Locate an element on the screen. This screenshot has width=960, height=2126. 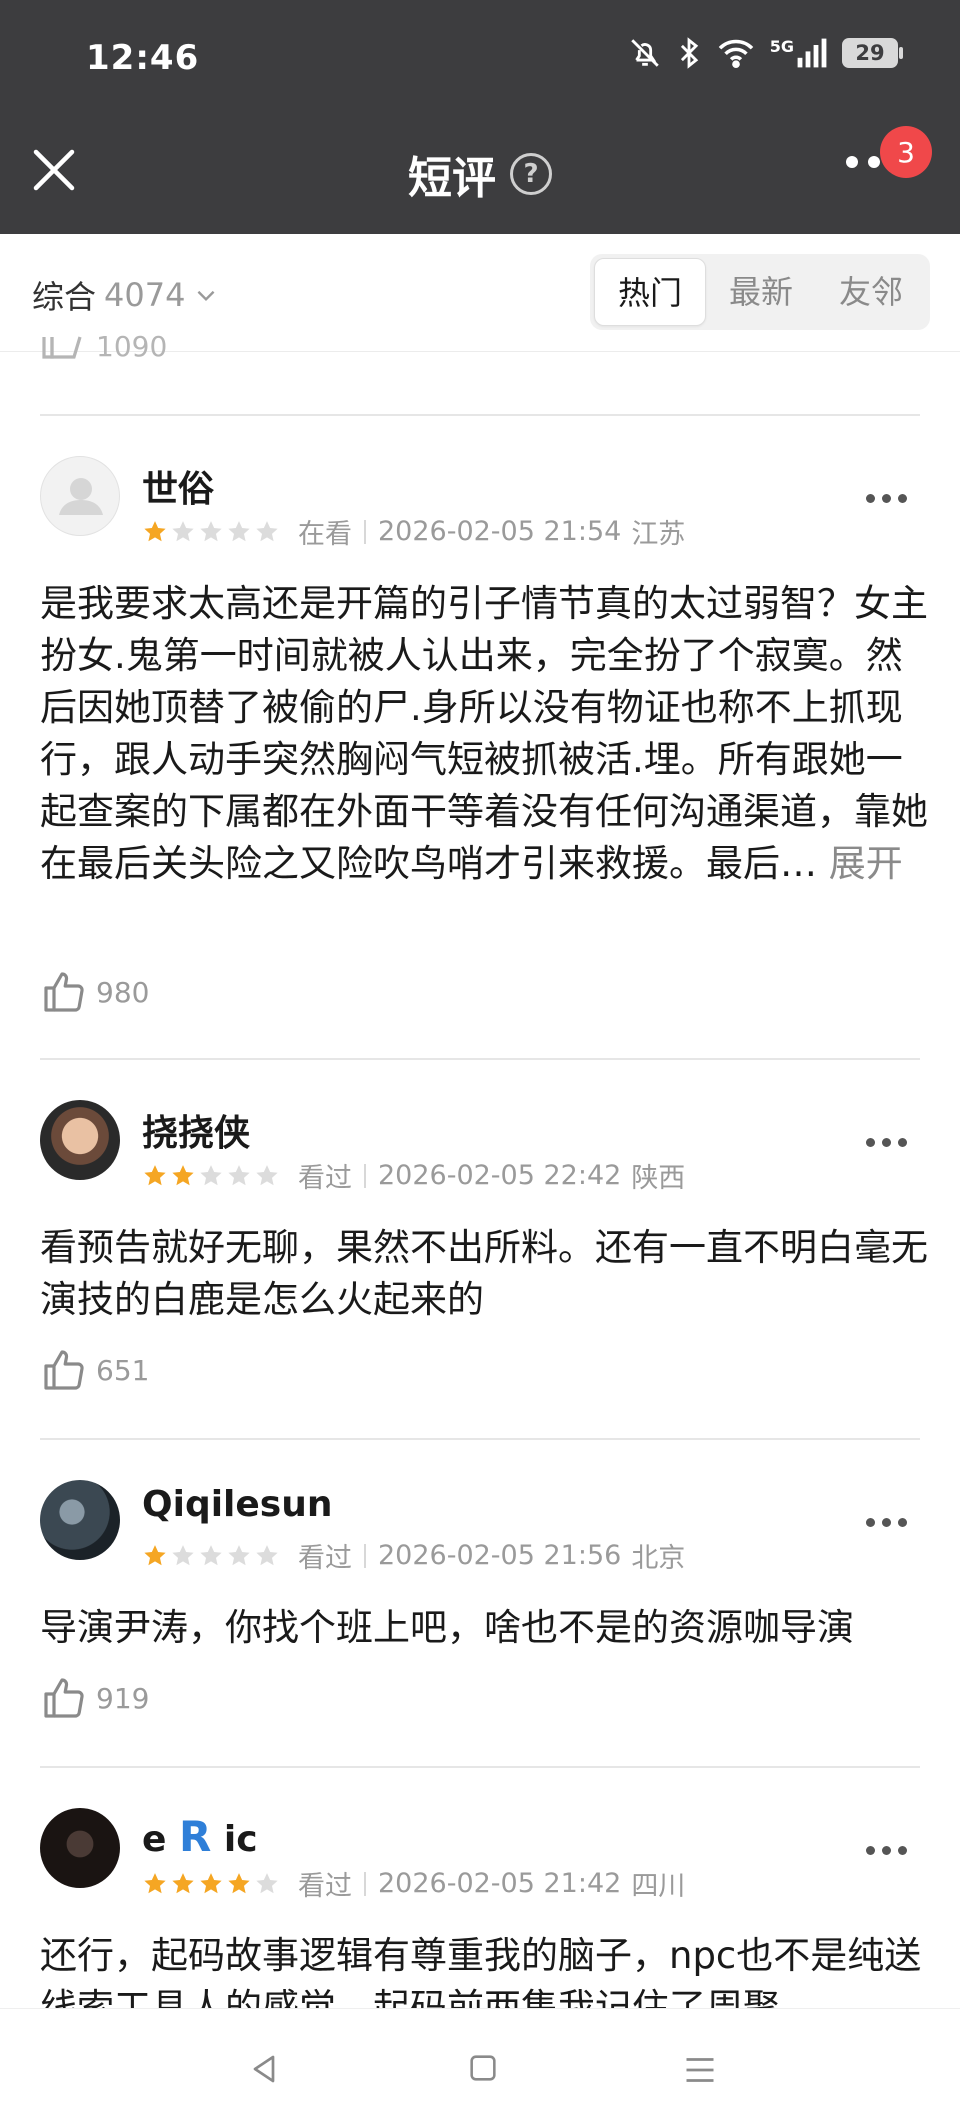
username: 世俗 is located at coordinates (178, 486).